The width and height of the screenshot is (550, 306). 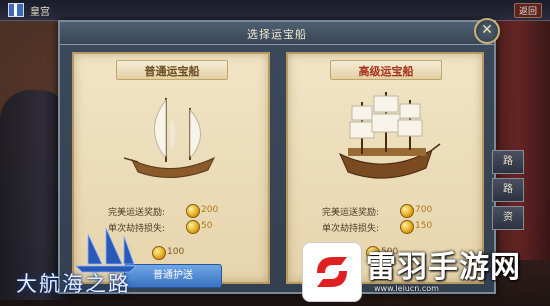 I want to click on dialog-header: 选择运宝船, so click(x=277, y=33).